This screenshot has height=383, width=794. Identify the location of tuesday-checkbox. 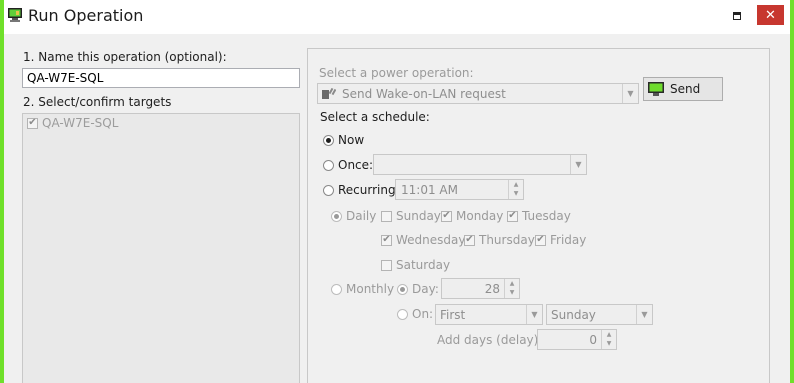
(512, 216).